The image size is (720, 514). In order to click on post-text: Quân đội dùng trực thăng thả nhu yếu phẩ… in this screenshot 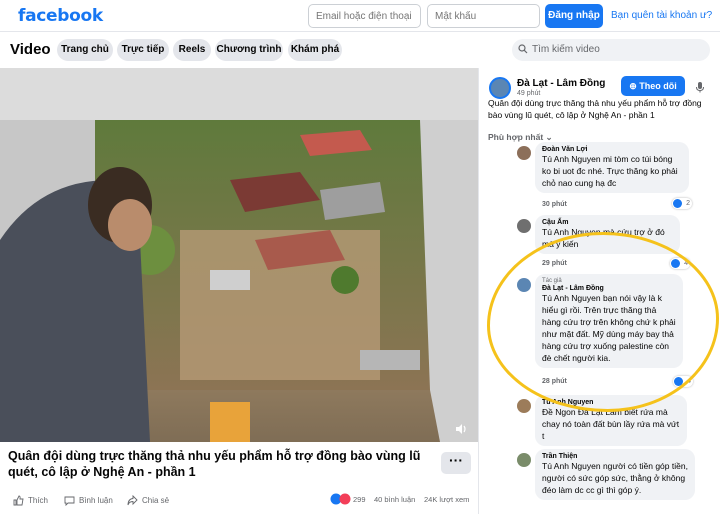, I will do `click(595, 109)`.